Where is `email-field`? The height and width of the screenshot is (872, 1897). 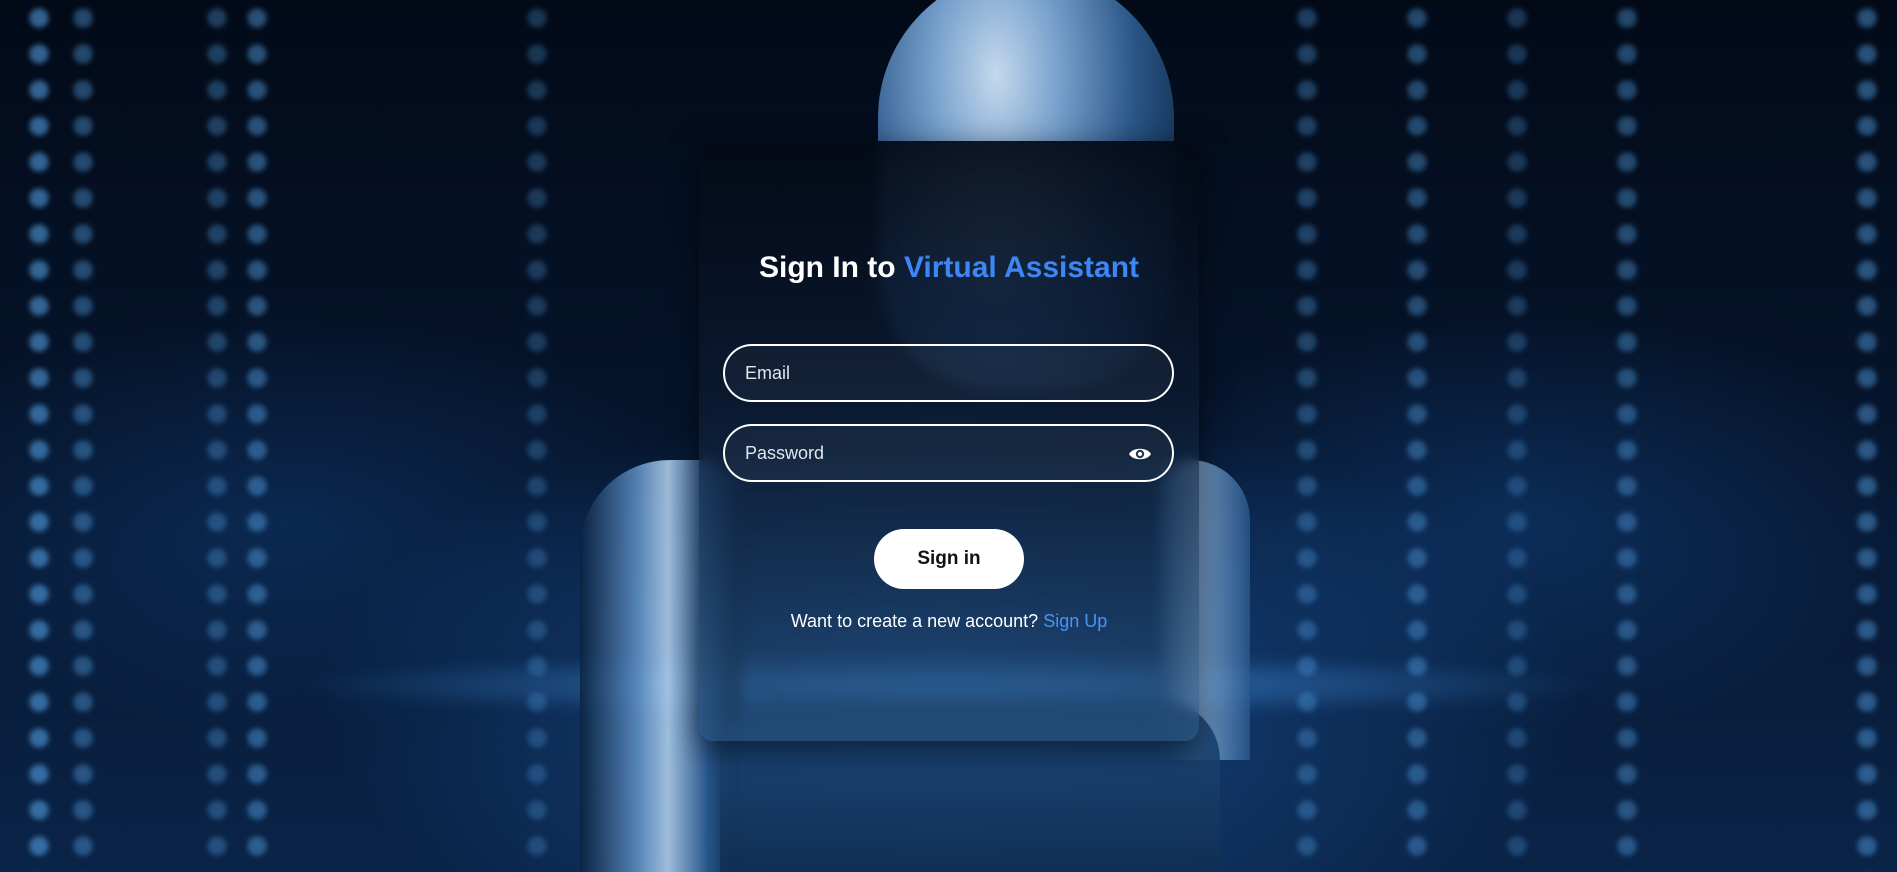 email-field is located at coordinates (948, 373).